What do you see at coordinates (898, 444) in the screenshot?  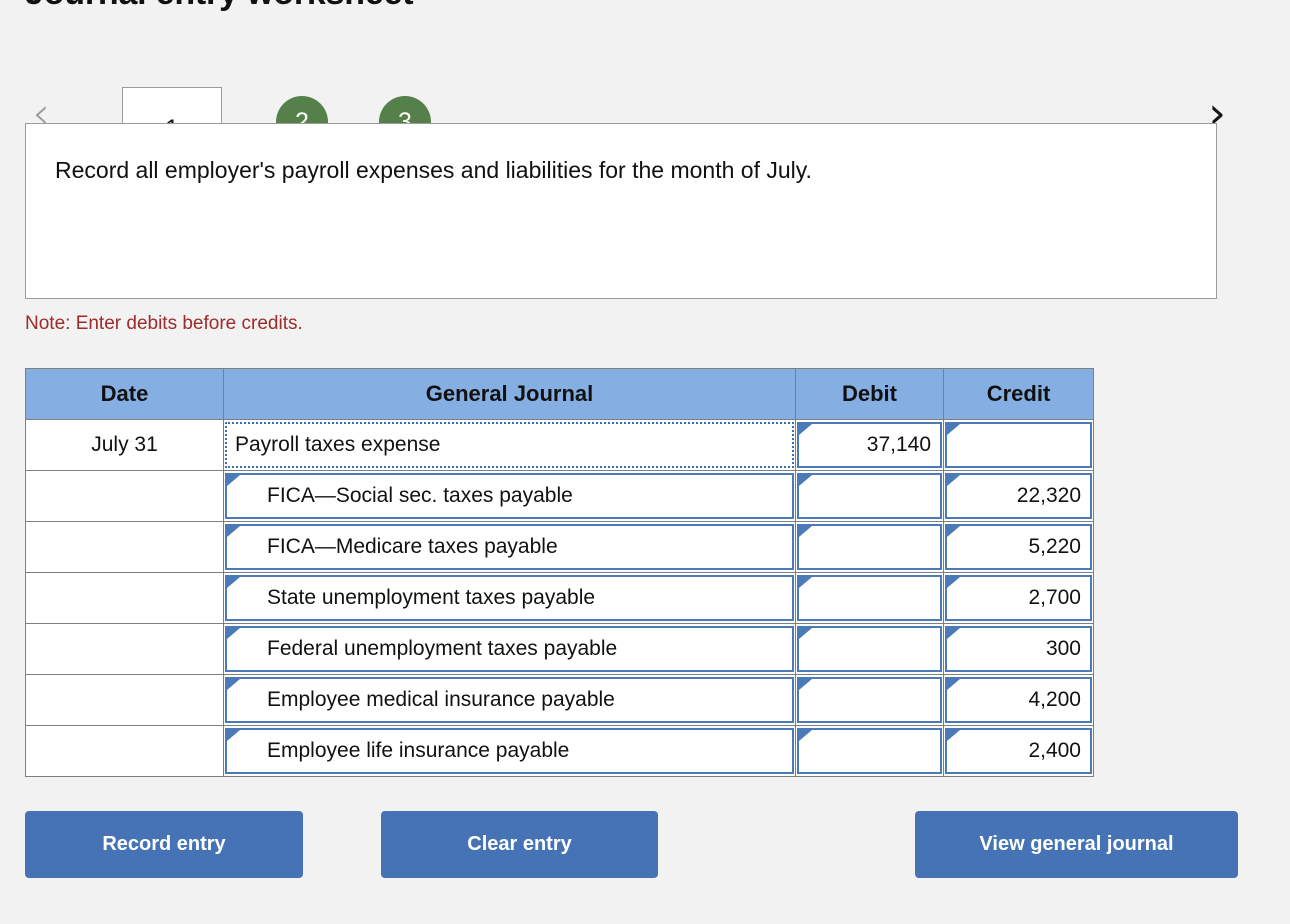 I see `debit-value: 37,140` at bounding box center [898, 444].